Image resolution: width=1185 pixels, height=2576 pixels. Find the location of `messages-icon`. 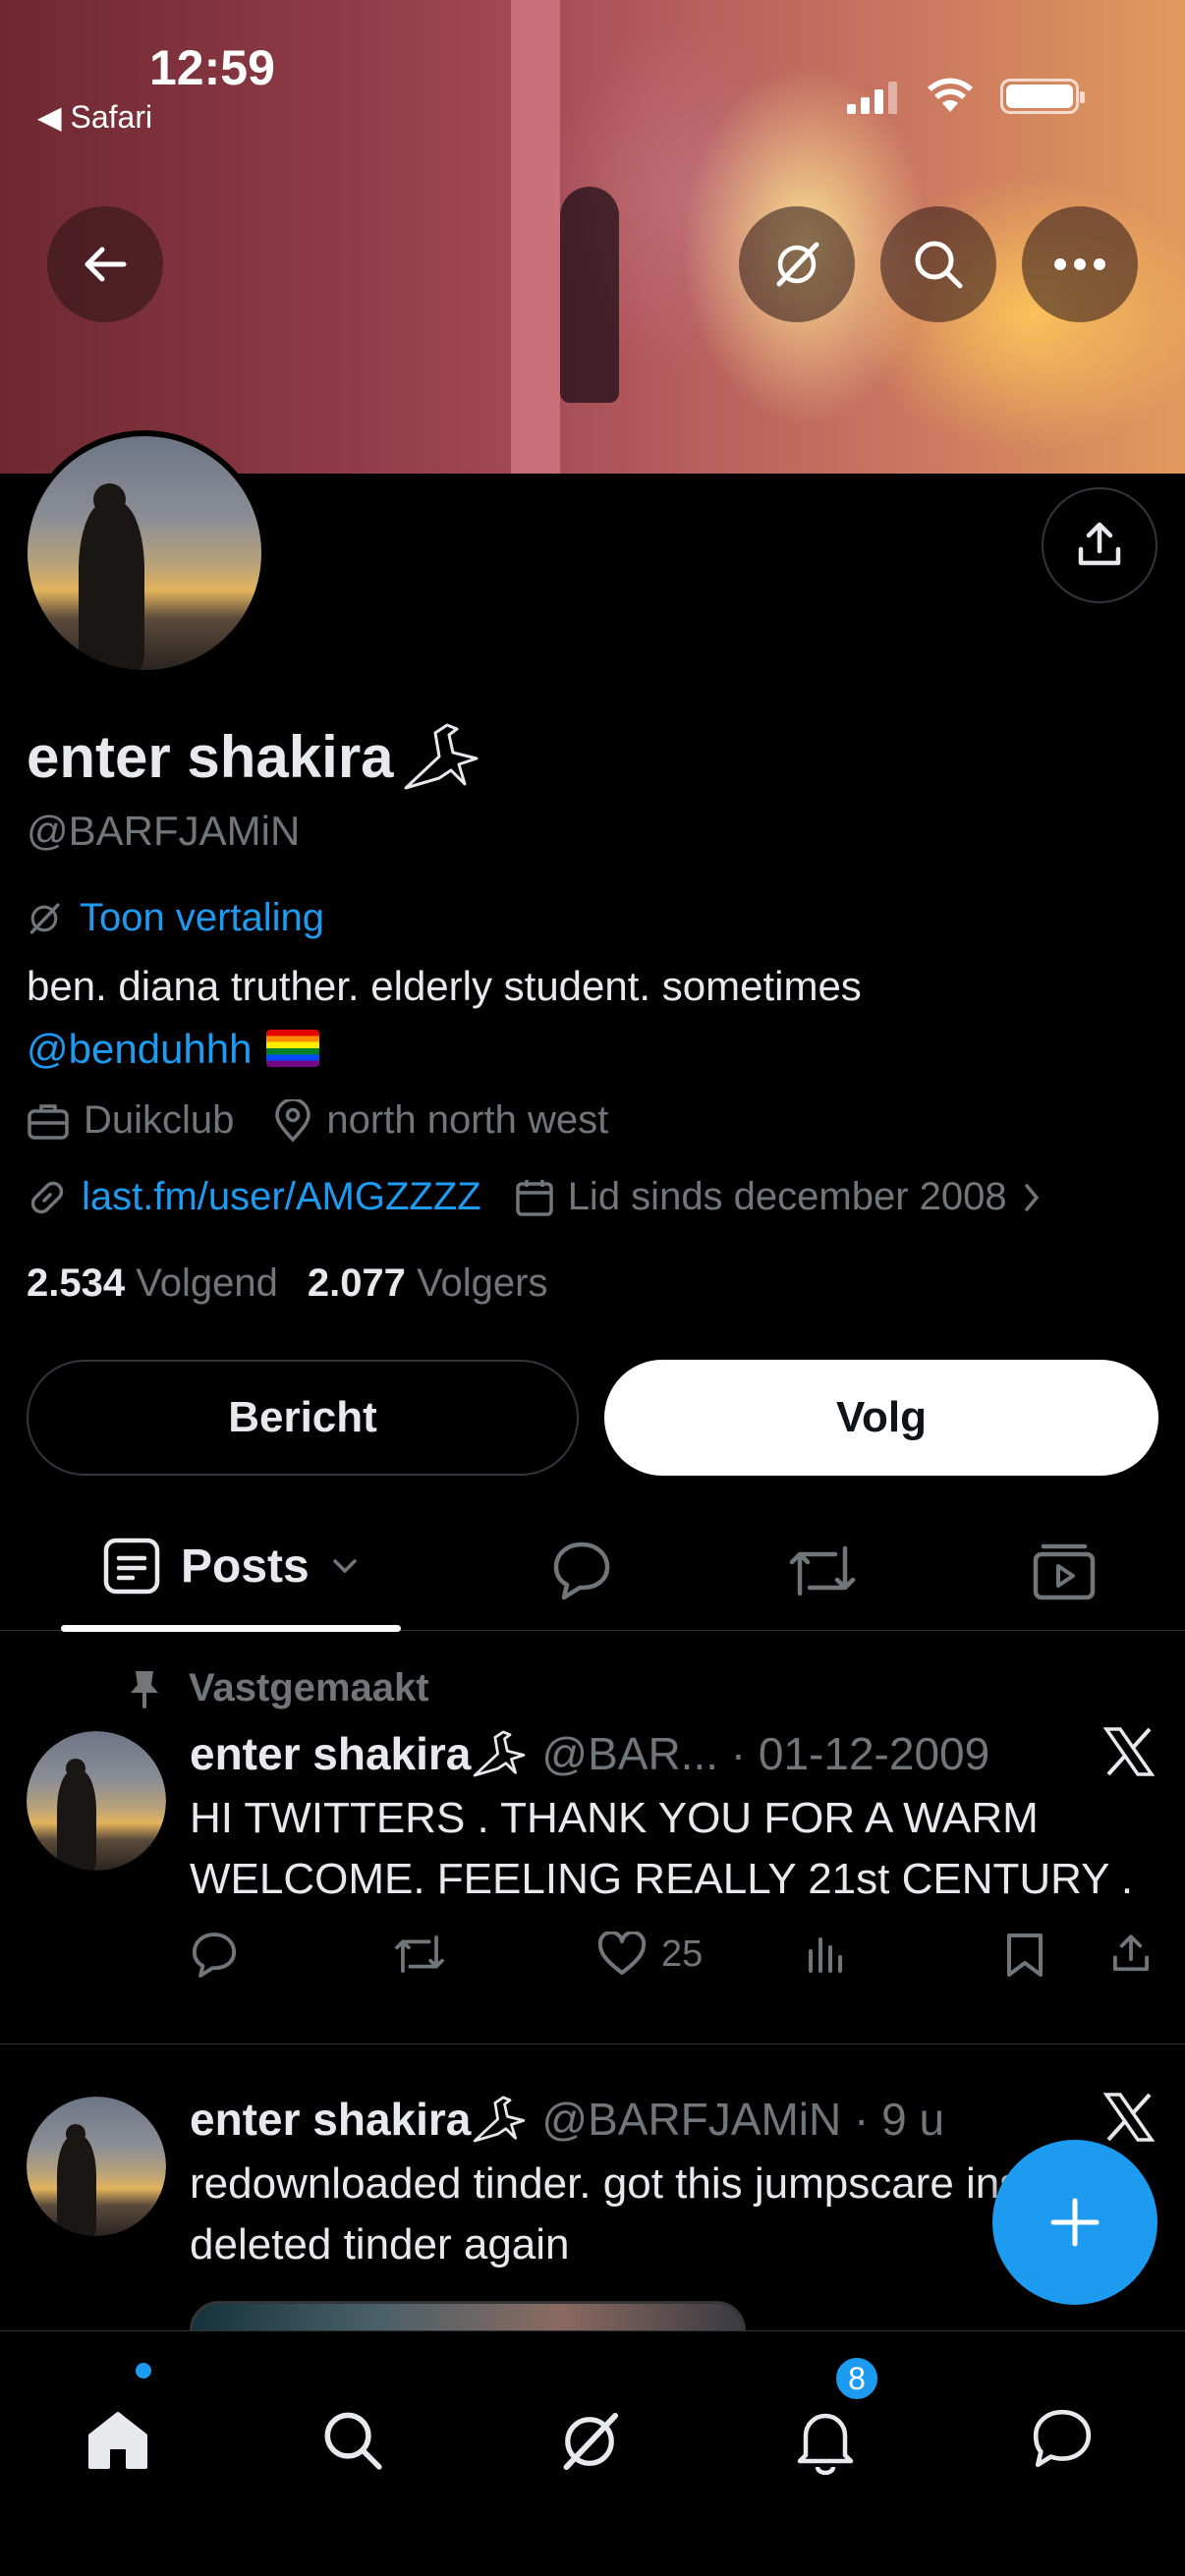

messages-icon is located at coordinates (1062, 2439).